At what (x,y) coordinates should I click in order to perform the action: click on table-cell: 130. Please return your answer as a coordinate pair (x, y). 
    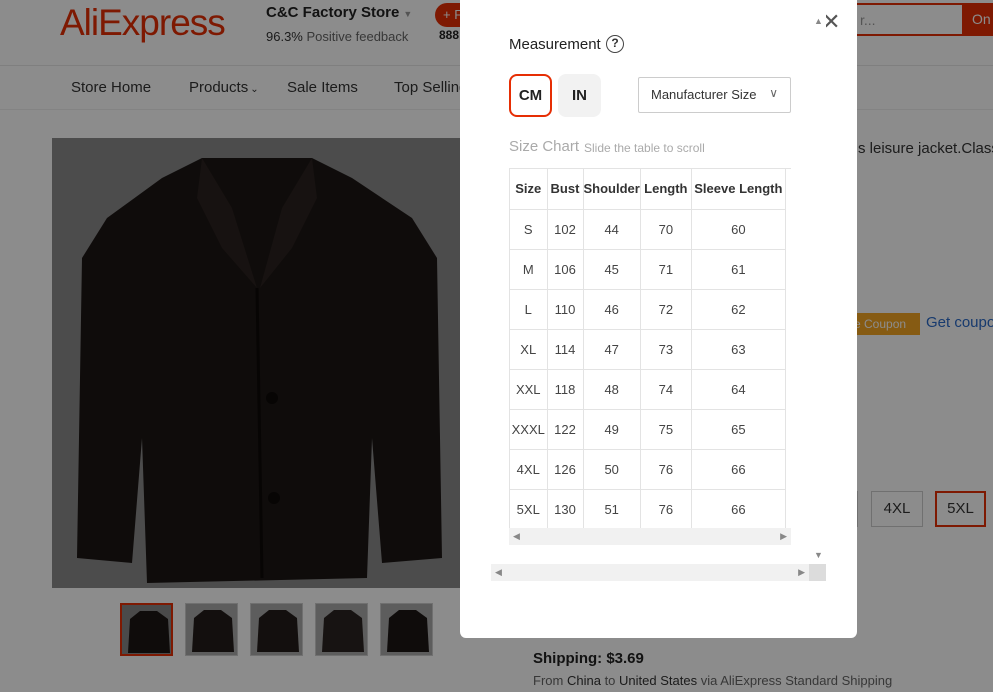
    Looking at the image, I should click on (565, 508).